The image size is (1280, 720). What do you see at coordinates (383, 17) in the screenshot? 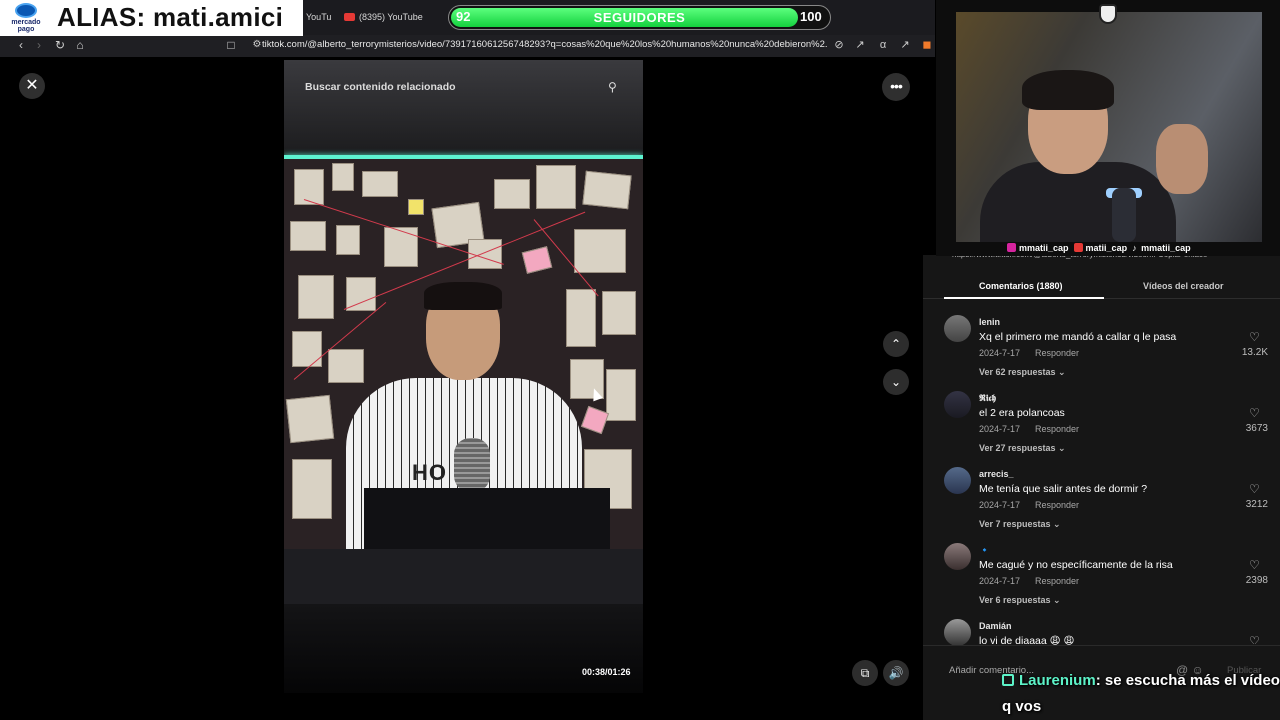
I see `browser-tab-youtube-2: (8395) YouTube` at bounding box center [383, 17].